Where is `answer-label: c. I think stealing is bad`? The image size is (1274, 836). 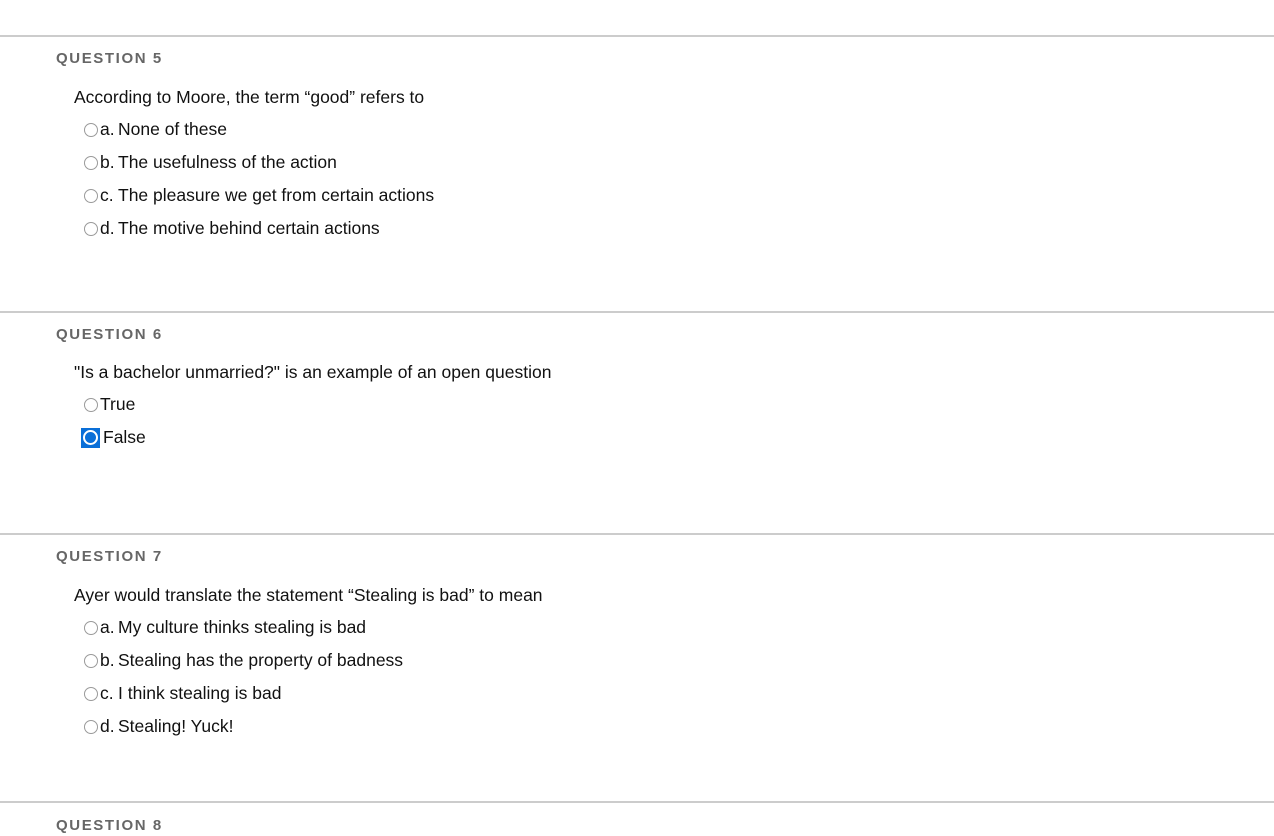 answer-label: c. I think stealing is bad is located at coordinates (190, 693).